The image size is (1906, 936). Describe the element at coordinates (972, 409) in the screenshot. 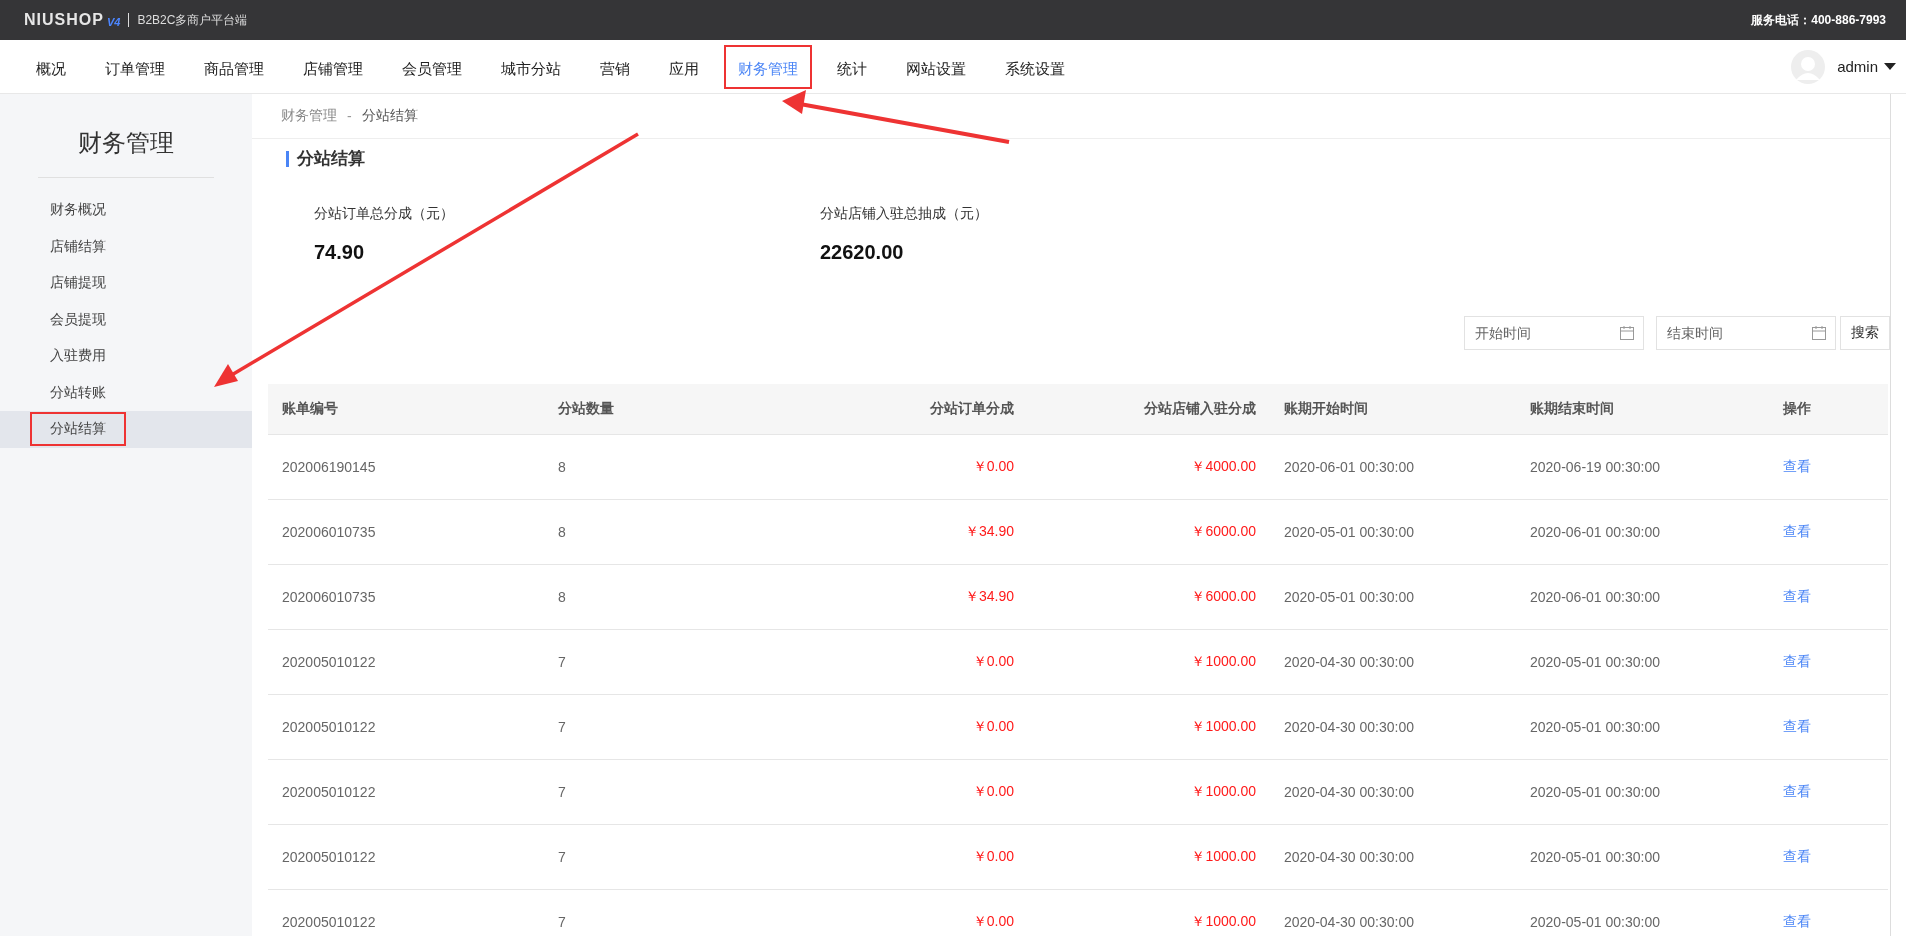

I see `column-header: 分站订单分成` at that location.